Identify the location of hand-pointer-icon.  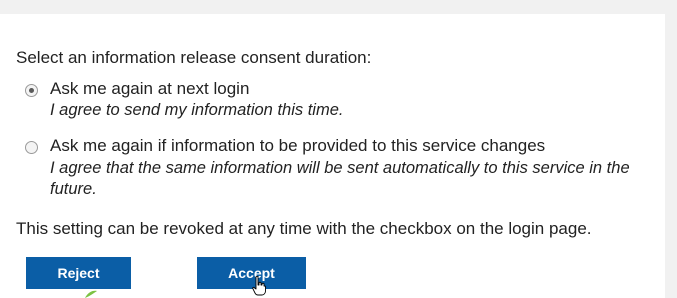
(259, 286).